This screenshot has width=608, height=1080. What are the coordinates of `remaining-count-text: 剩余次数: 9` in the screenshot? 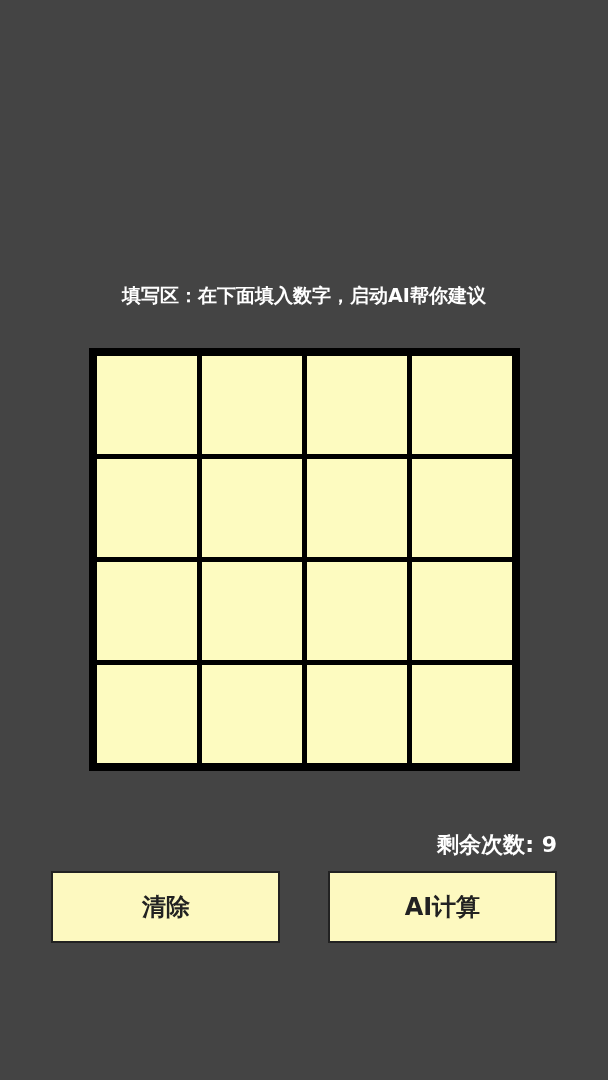 It's located at (497, 845).